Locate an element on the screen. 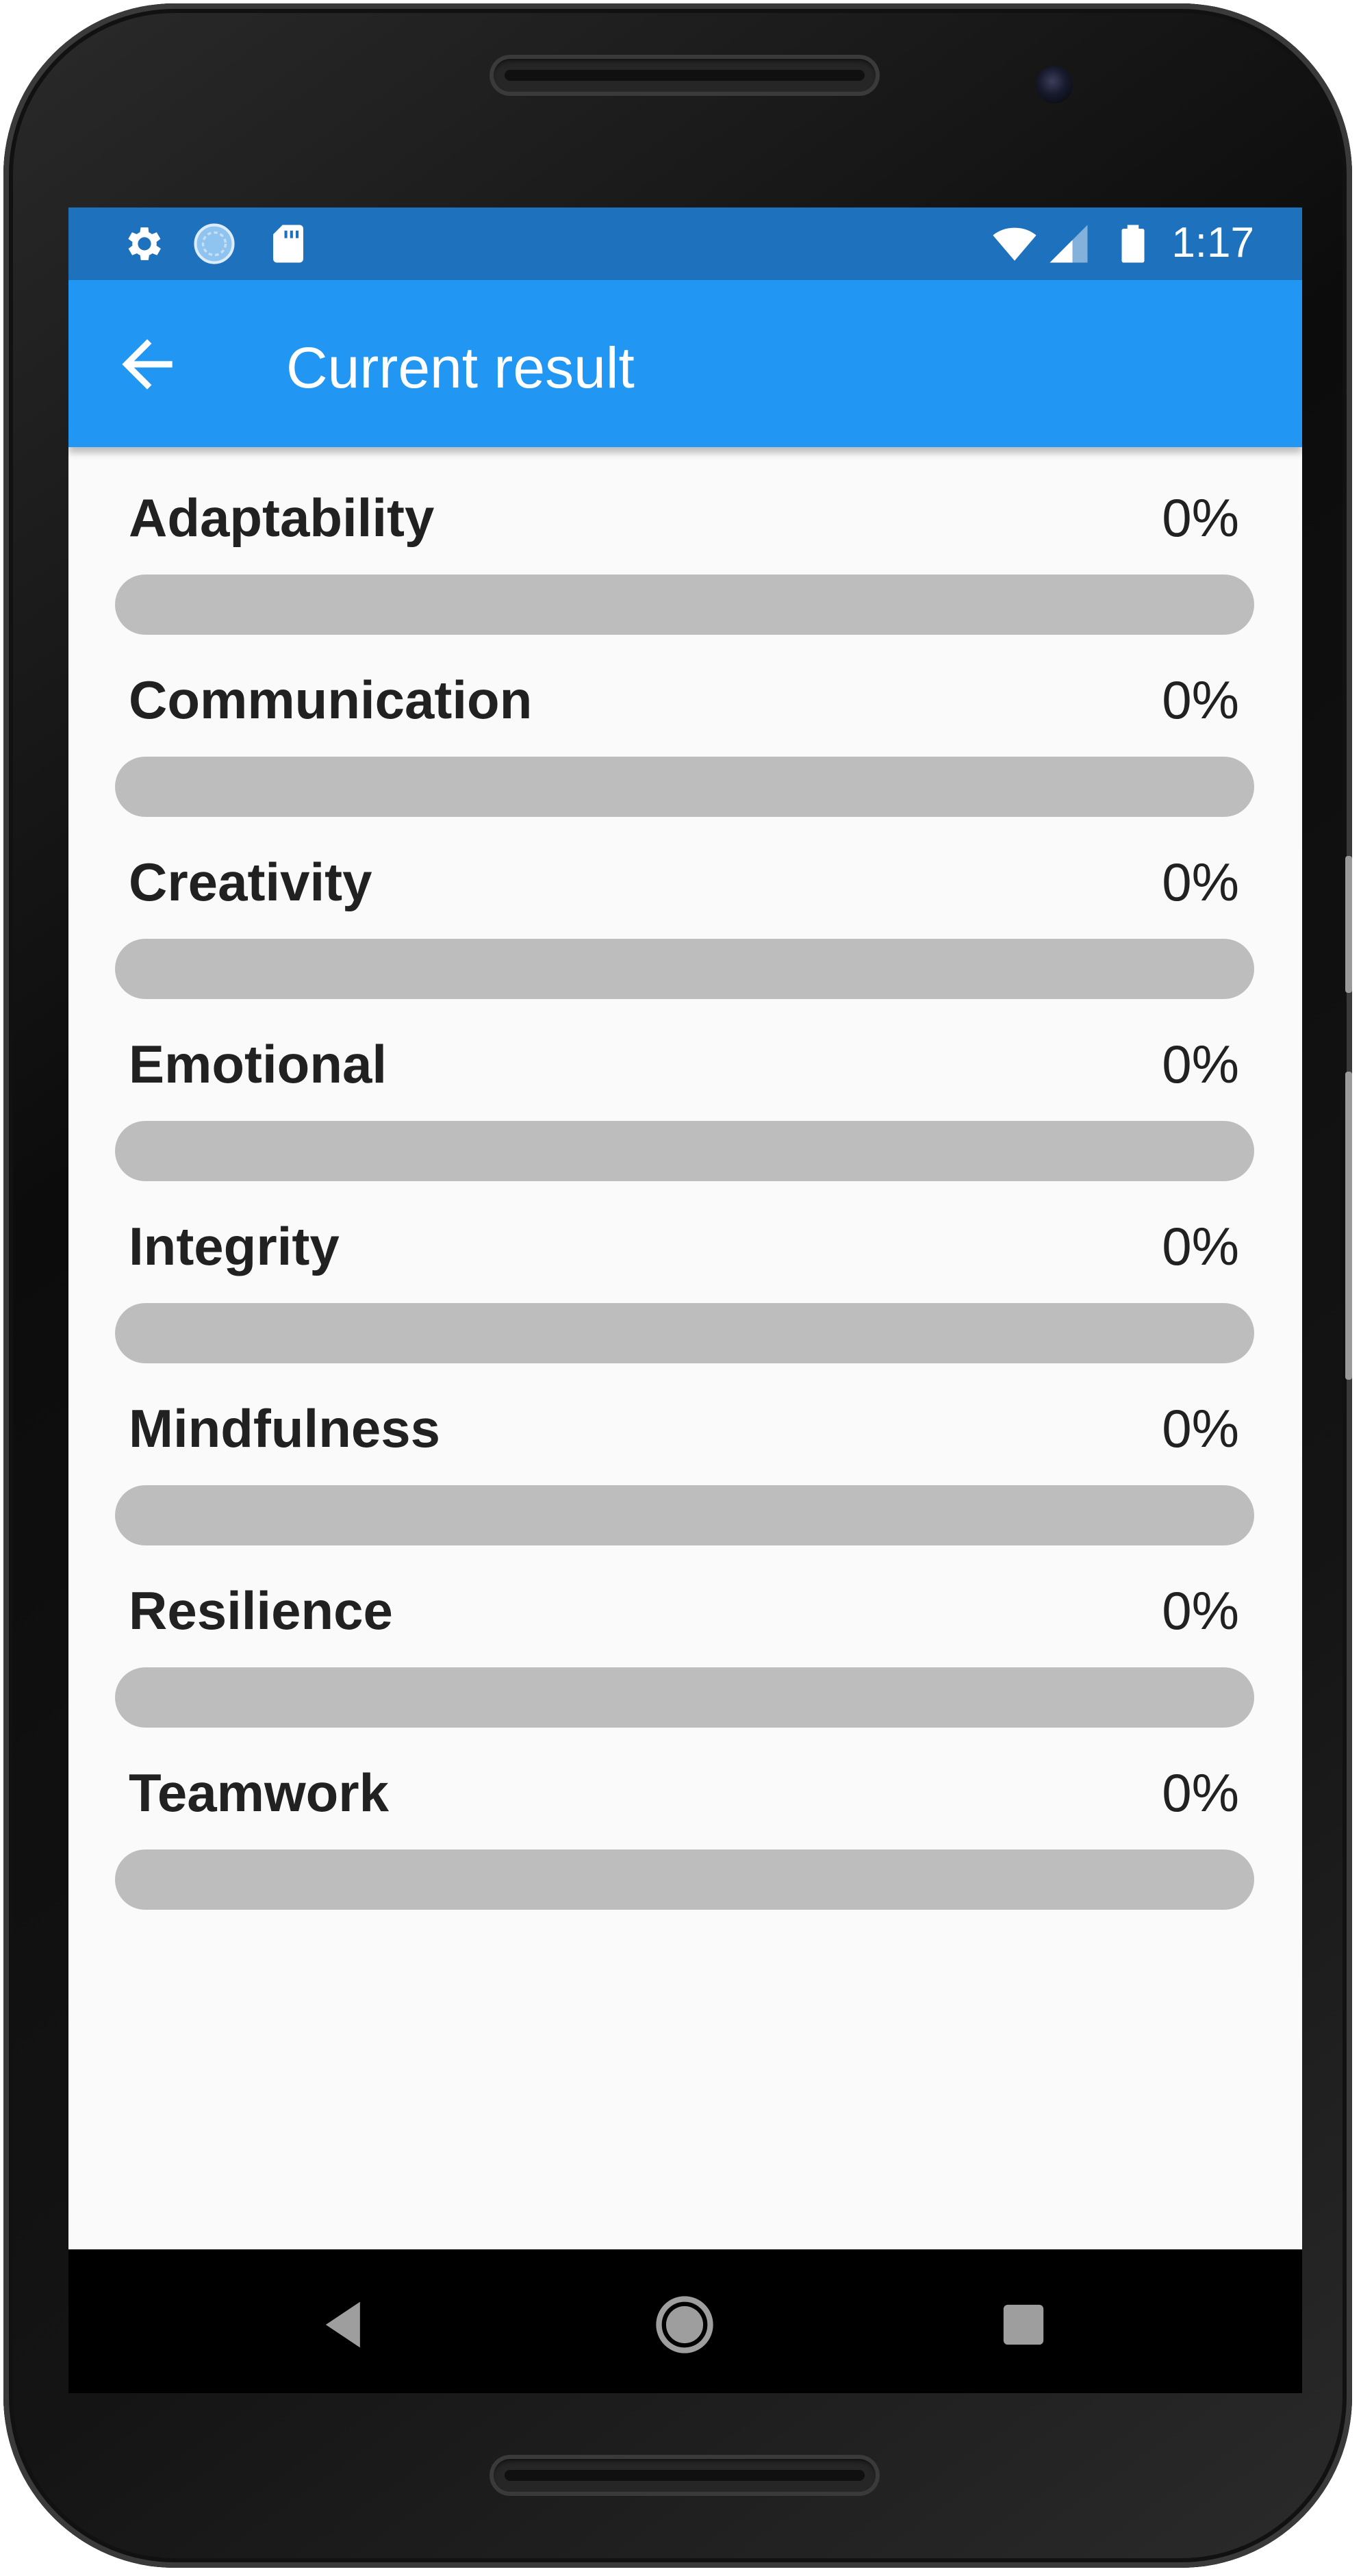 This screenshot has height=2576, width=1361. top-speaker is located at coordinates (684, 75).